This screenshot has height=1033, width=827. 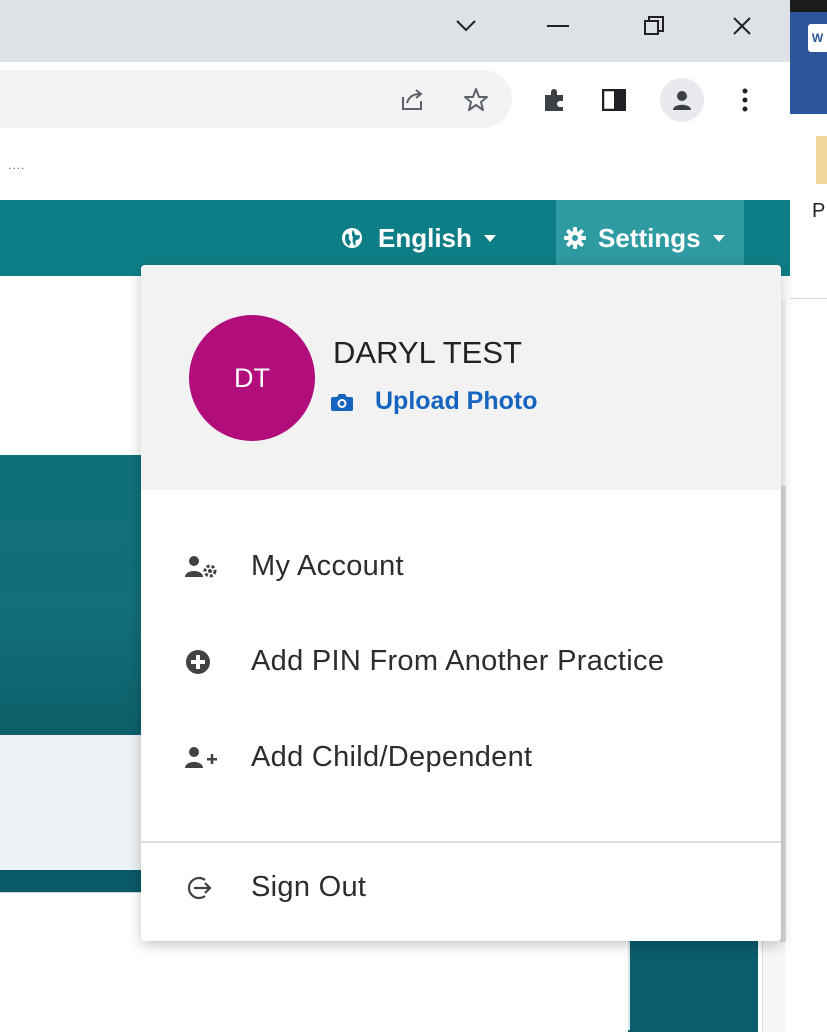 I want to click on upload-photo-label: Upload Photo, so click(x=456, y=401).